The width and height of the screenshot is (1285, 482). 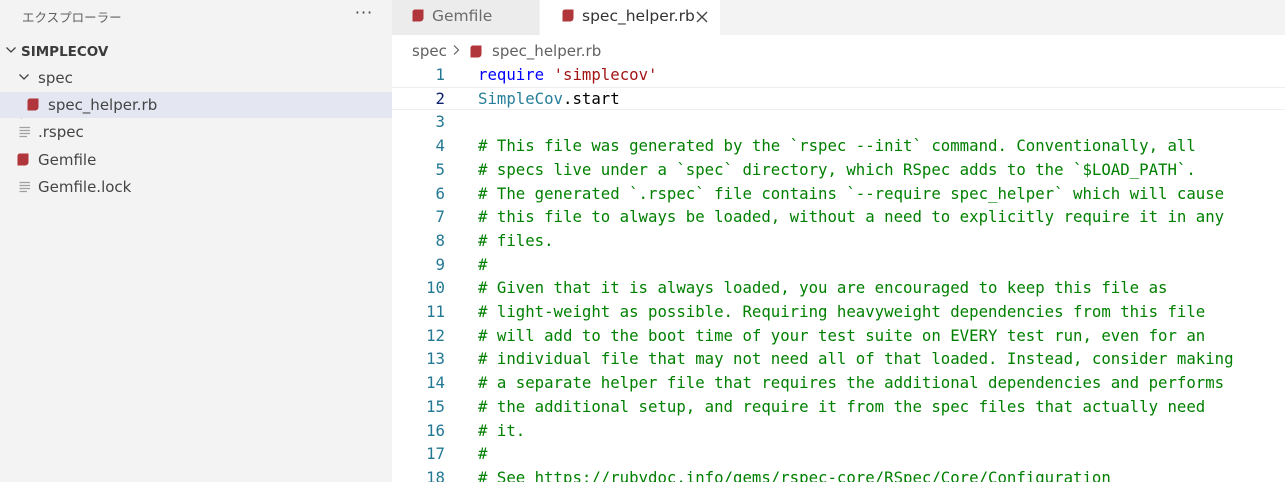 What do you see at coordinates (521, 98) in the screenshot?
I see `code-token: SimpleCov` at bounding box center [521, 98].